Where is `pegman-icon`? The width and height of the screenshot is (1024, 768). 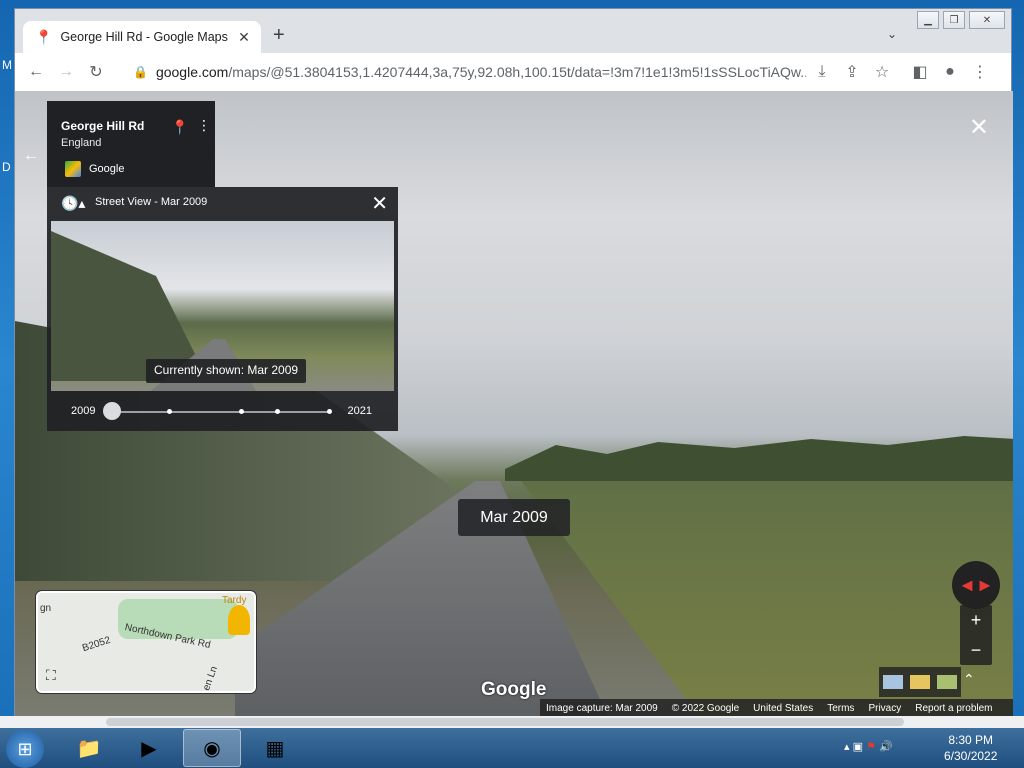 pegman-icon is located at coordinates (239, 620).